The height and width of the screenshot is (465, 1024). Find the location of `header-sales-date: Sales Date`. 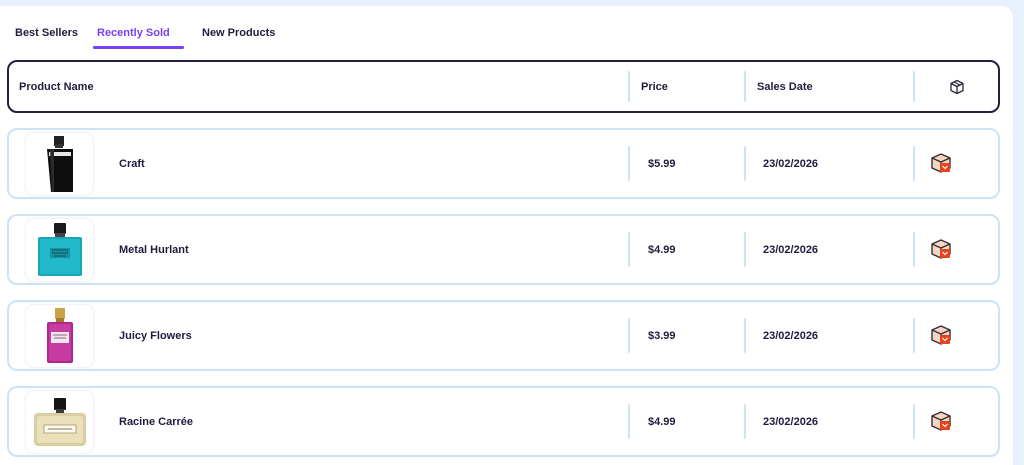

header-sales-date: Sales Date is located at coordinates (785, 86).